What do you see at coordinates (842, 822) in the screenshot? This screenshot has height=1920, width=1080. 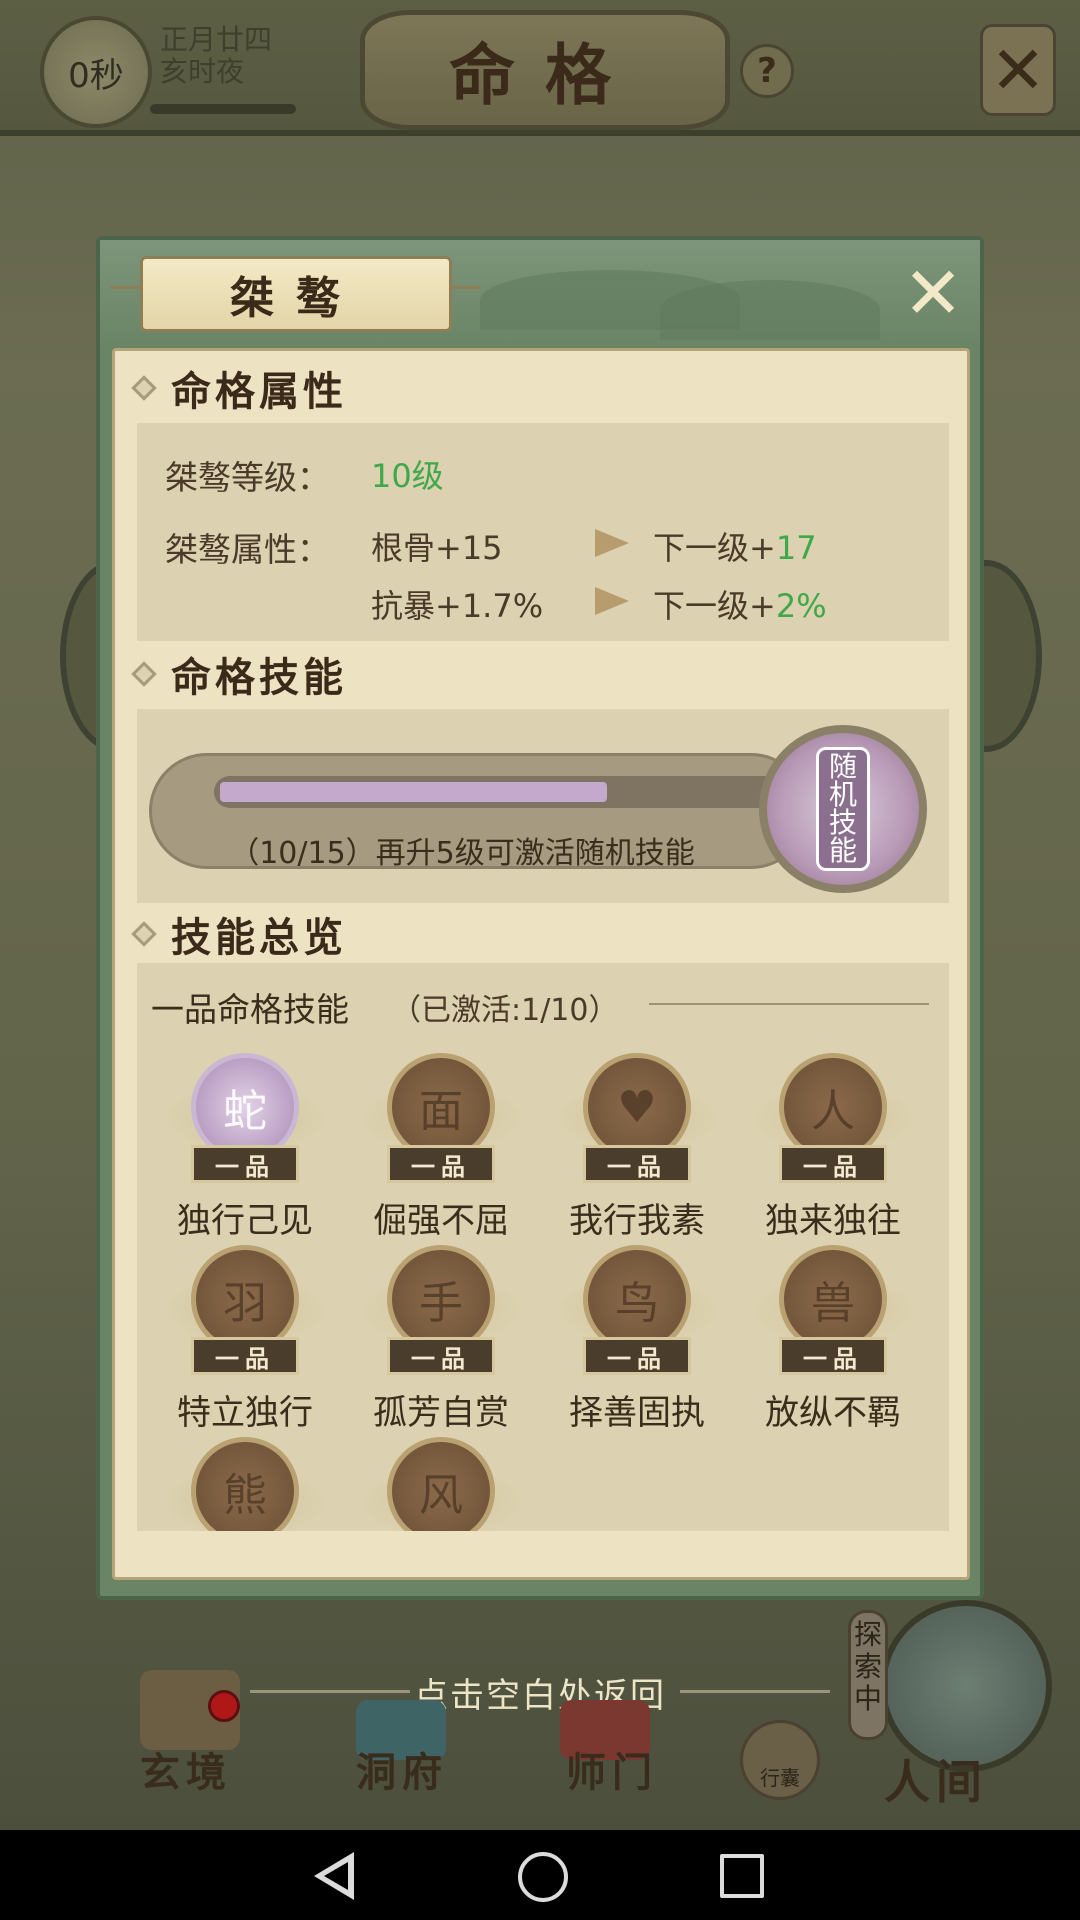 I see `badge-char: 技` at bounding box center [842, 822].